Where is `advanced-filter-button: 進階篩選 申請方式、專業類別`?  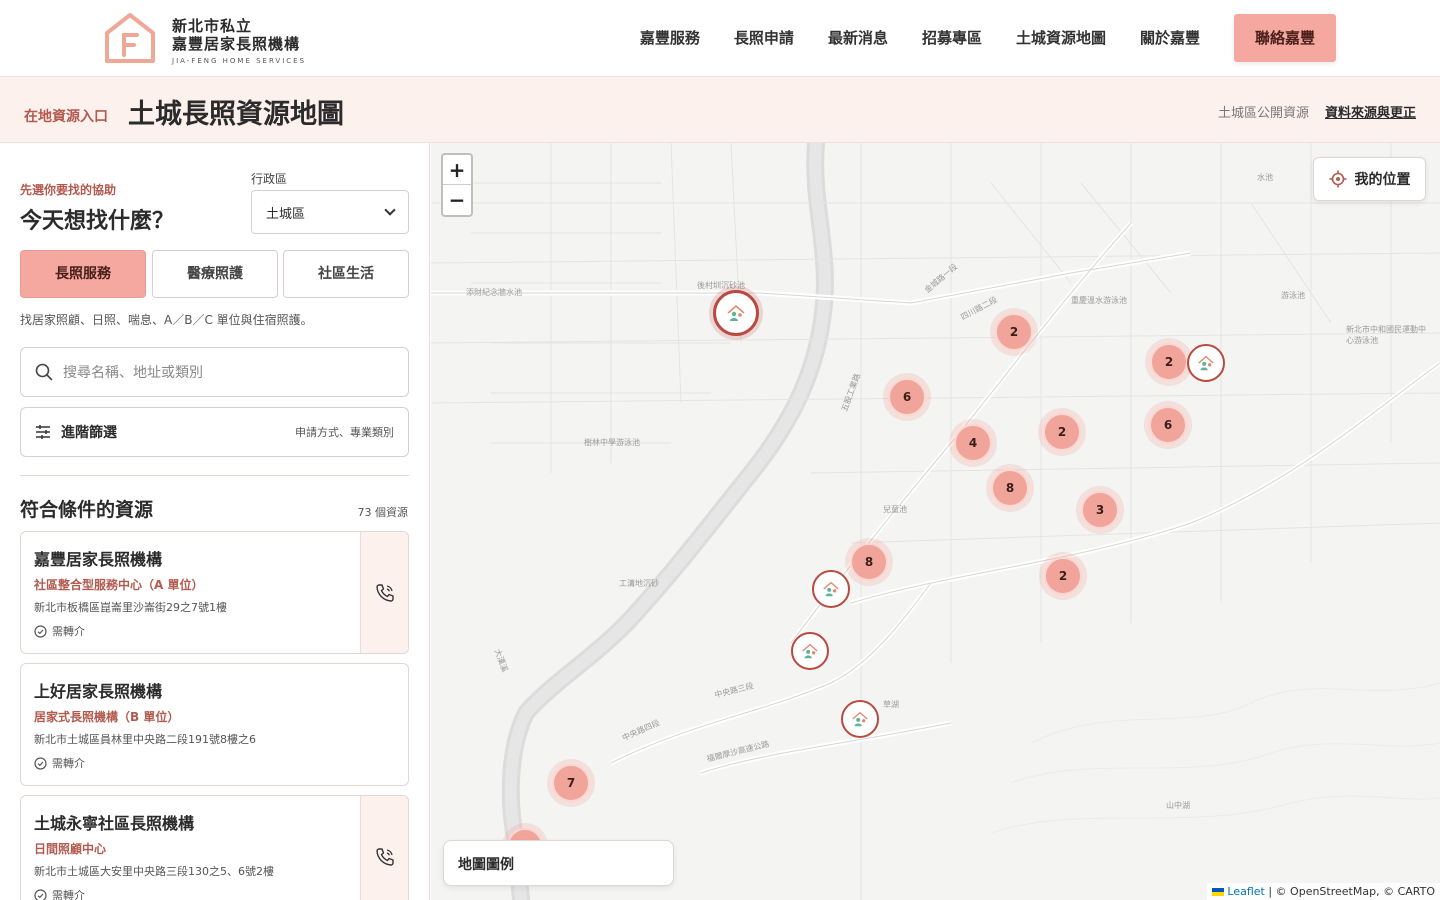 advanced-filter-button: 進階篩選 申請方式、專業類別 is located at coordinates (214, 432).